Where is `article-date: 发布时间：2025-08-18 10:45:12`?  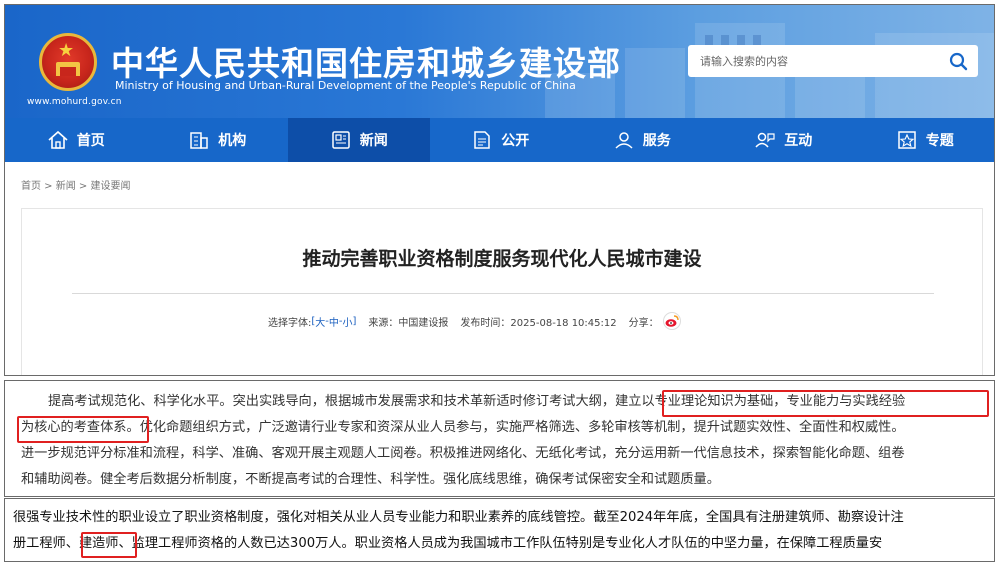 article-date: 发布时间：2025-08-18 10:45:12 is located at coordinates (538, 323).